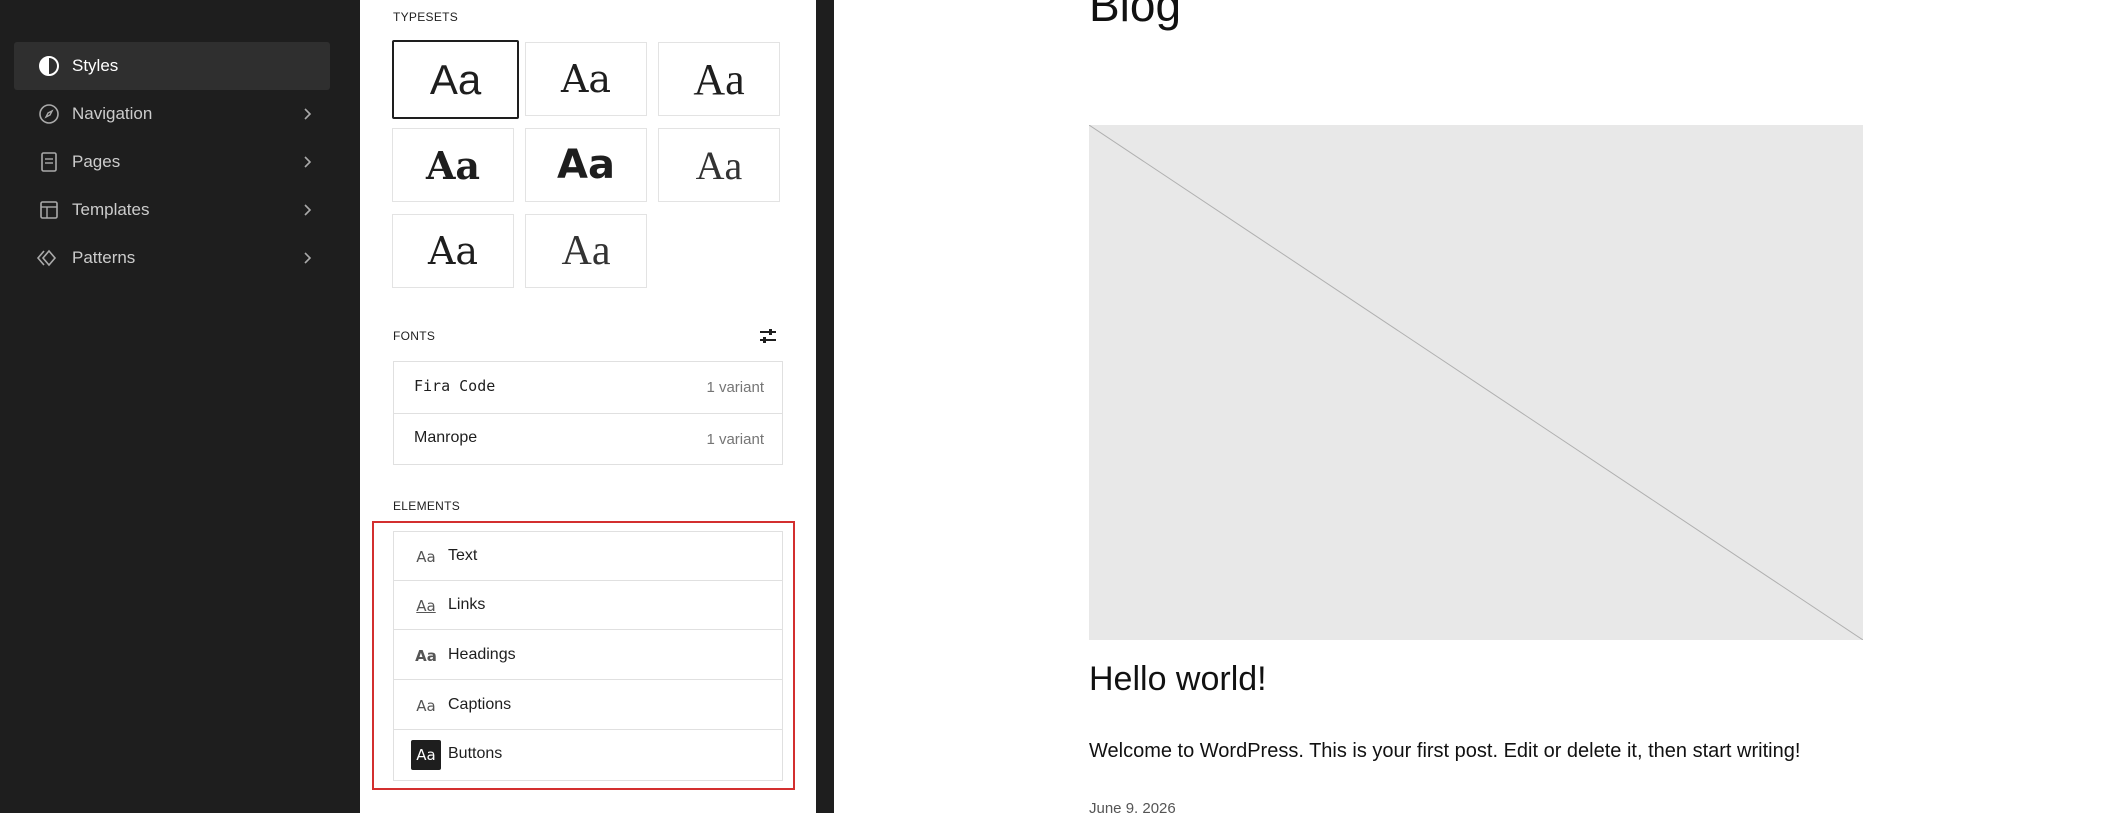  I want to click on page-icon, so click(49, 162).